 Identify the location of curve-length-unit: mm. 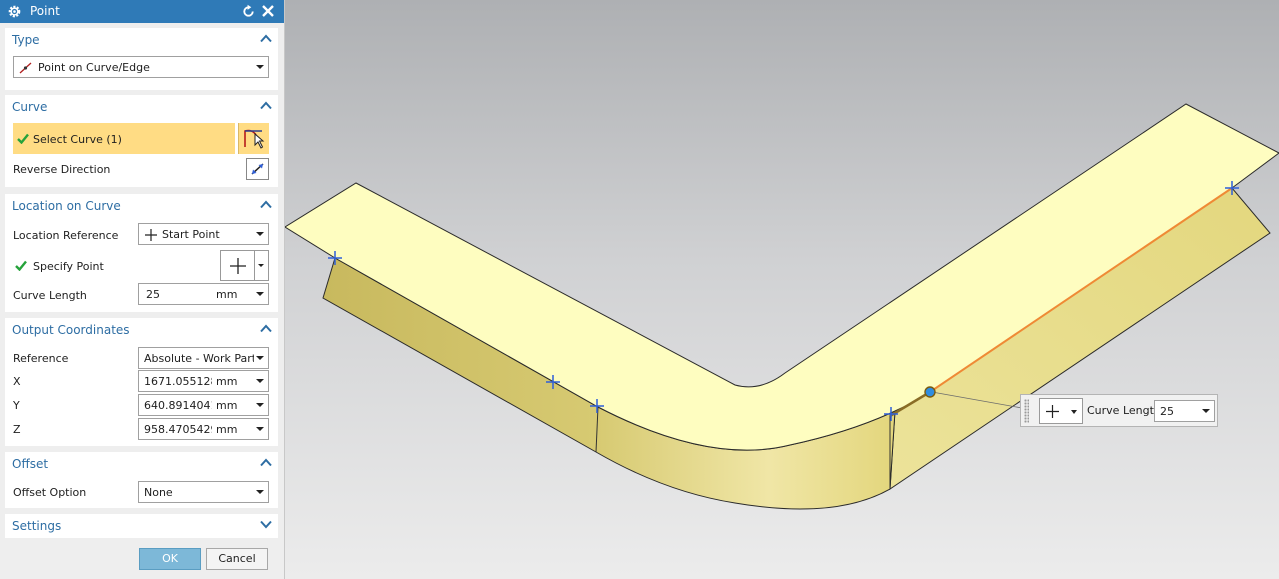
(227, 294).